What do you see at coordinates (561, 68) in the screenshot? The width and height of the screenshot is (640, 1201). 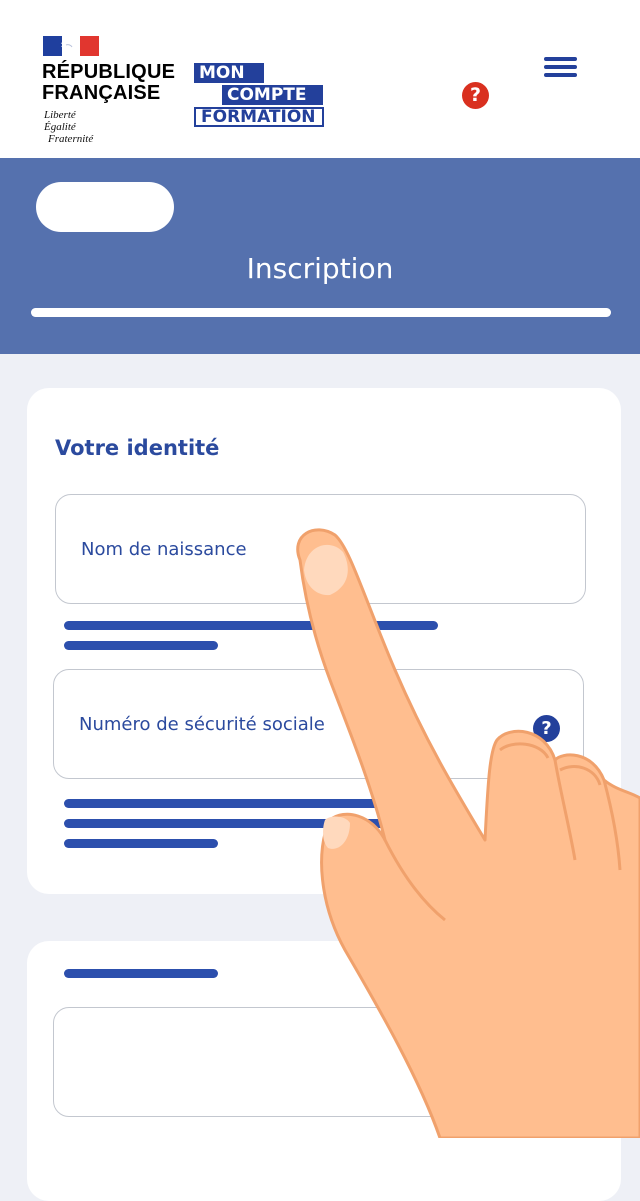 I see `hamburger-menu-icon` at bounding box center [561, 68].